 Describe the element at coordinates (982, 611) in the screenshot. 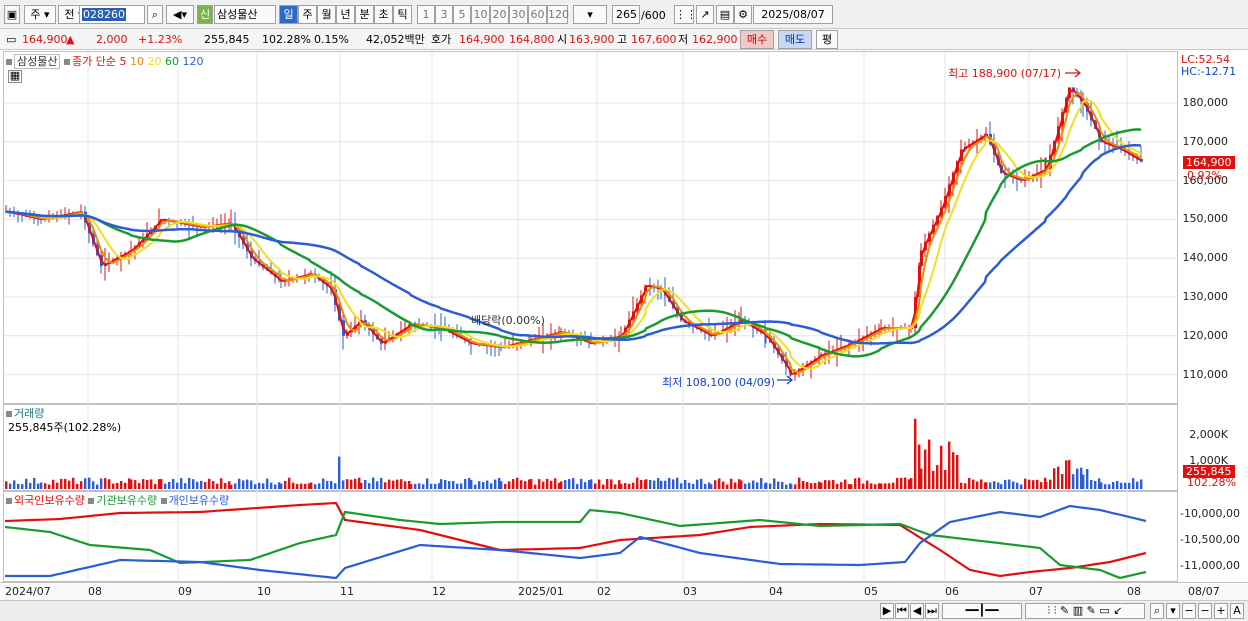

I see `zoom-slider: ━━┃━━` at that location.